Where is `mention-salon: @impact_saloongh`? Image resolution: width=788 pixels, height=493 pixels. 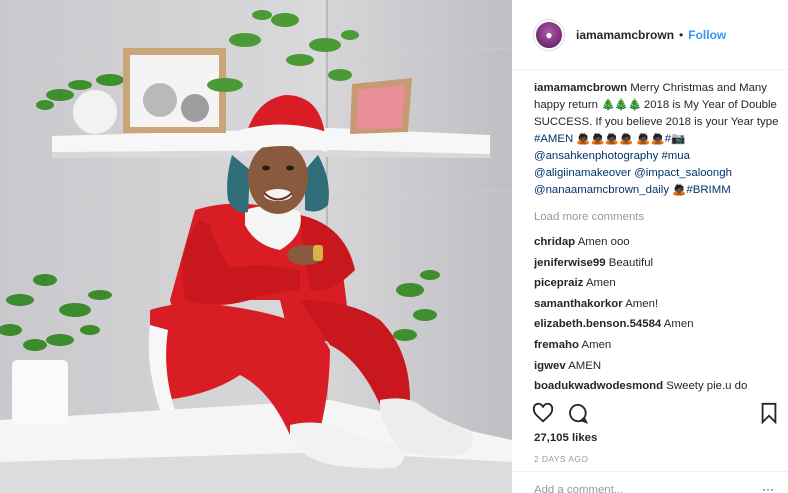
mention-salon: @impact_saloongh is located at coordinates (683, 173).